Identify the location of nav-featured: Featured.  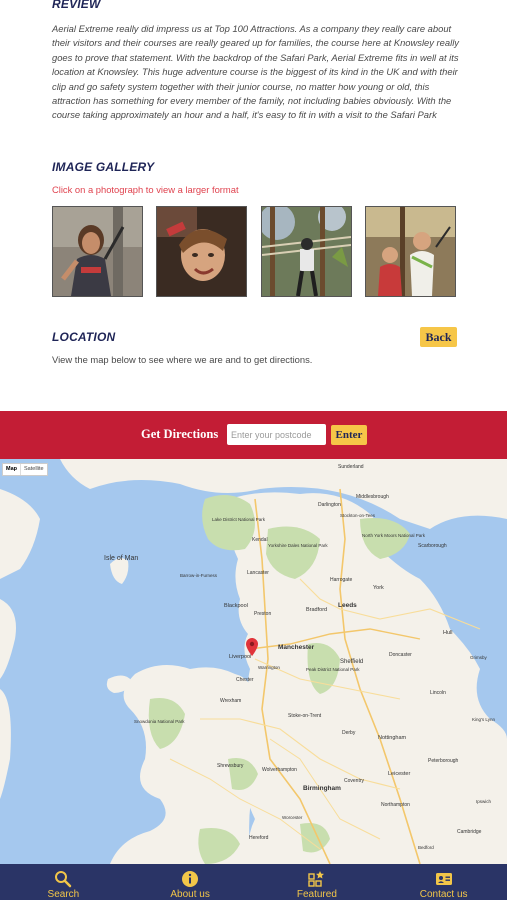
(317, 882).